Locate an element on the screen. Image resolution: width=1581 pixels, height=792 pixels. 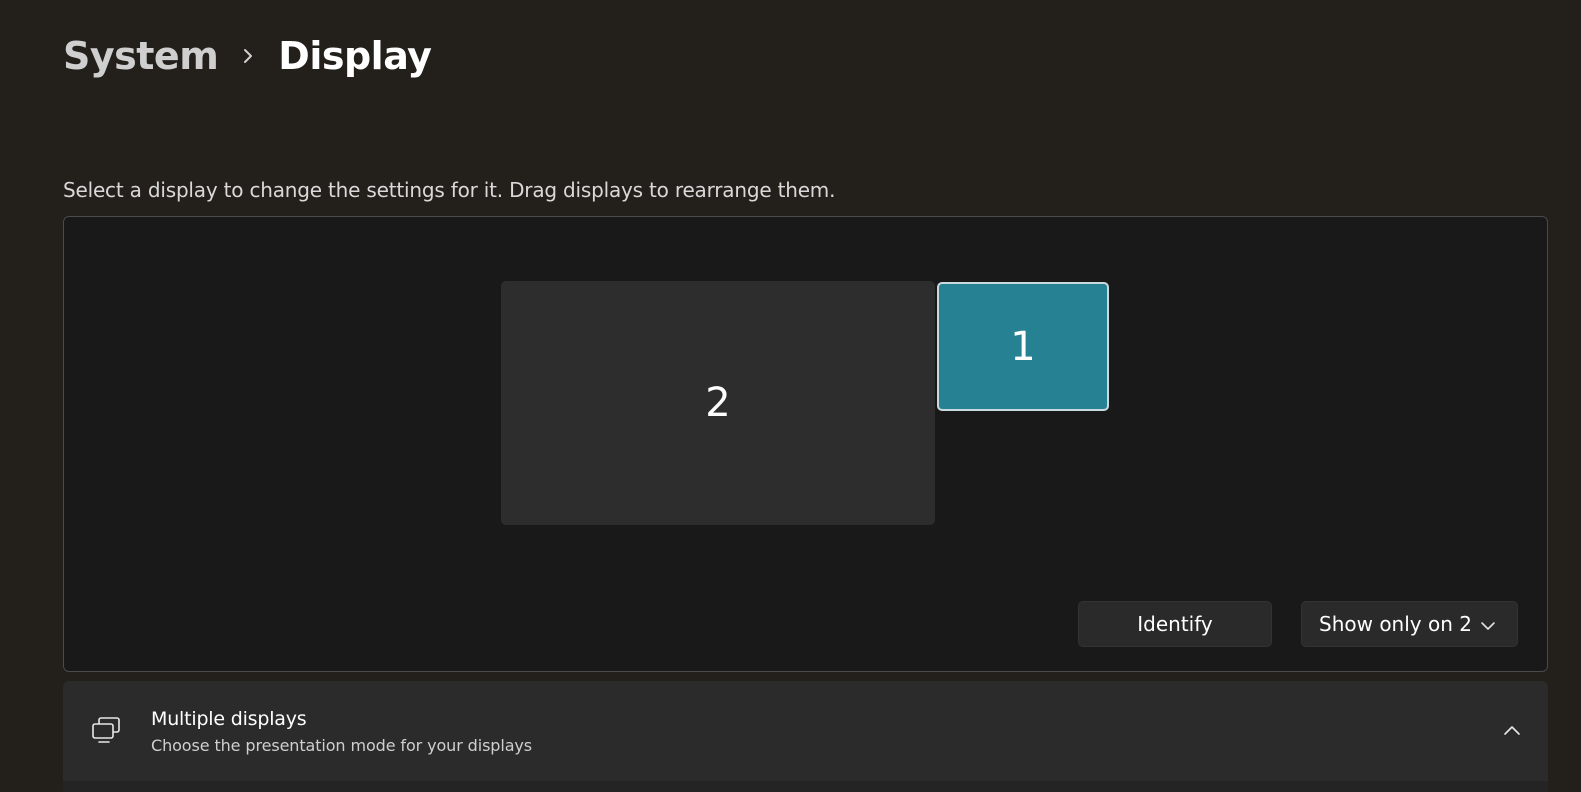
breadcrumb-system-link: System is located at coordinates (141, 56).